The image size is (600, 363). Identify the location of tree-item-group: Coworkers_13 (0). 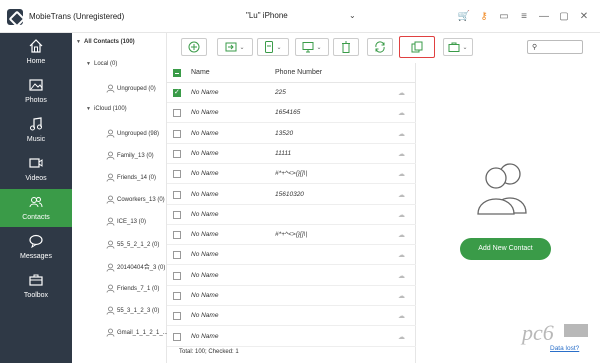
(135, 199).